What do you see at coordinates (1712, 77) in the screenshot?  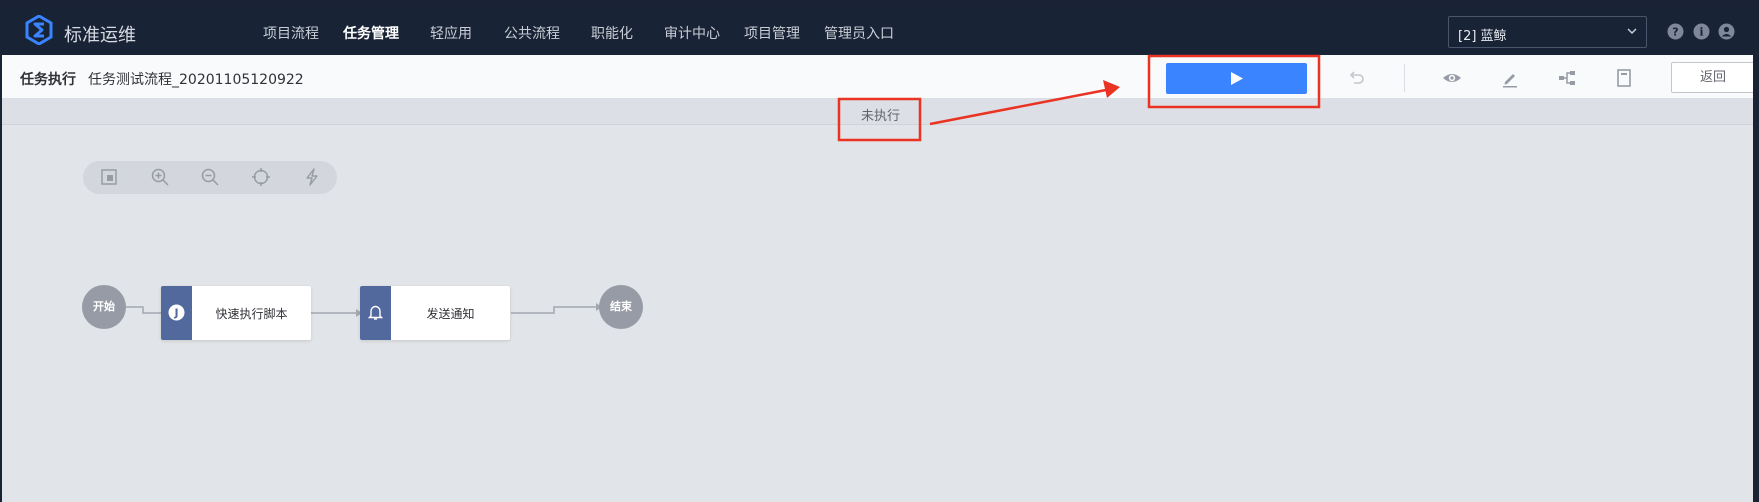 I see `back-button: 返回` at bounding box center [1712, 77].